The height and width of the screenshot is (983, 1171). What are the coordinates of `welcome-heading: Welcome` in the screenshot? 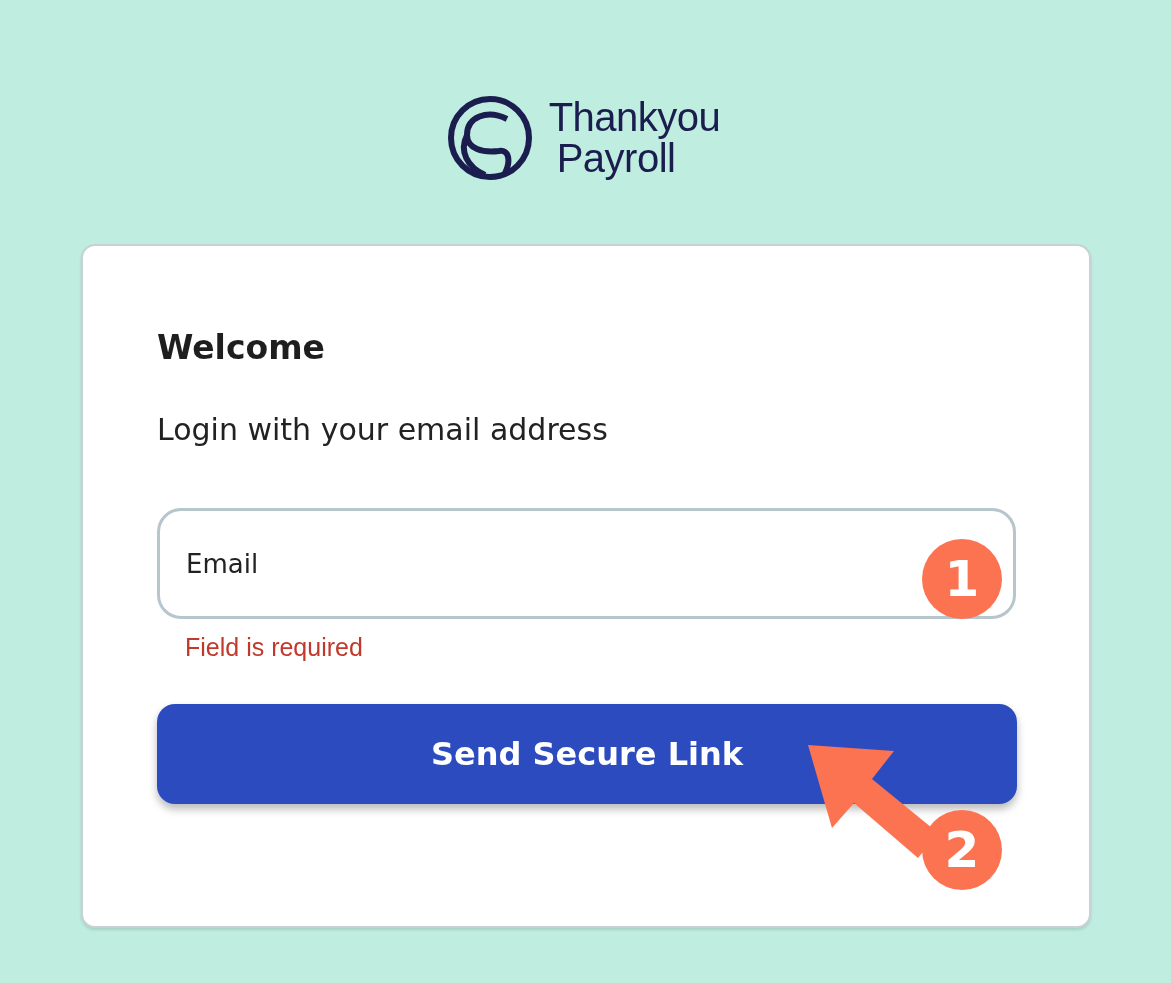 It's located at (241, 348).